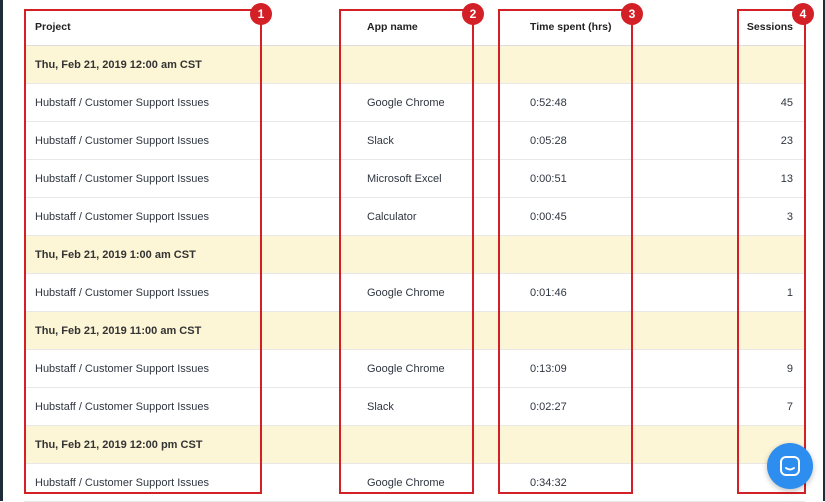 This screenshot has height=502, width=825. I want to click on time-spent-cell: 0:01:46, so click(548, 292).